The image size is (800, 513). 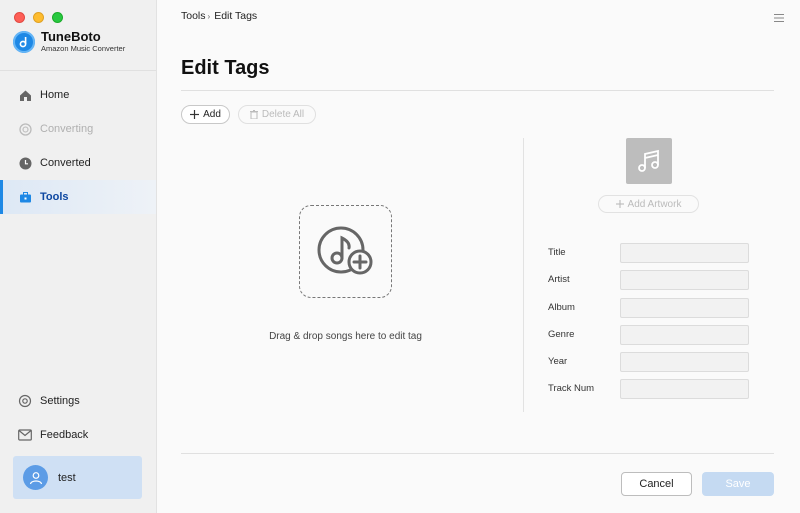 What do you see at coordinates (54, 197) in the screenshot?
I see `sidebar-item-label: Tools` at bounding box center [54, 197].